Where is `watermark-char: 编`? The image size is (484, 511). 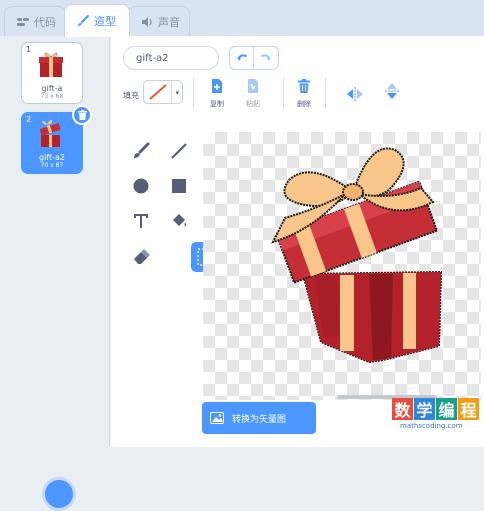
watermark-char: 编 is located at coordinates (446, 409).